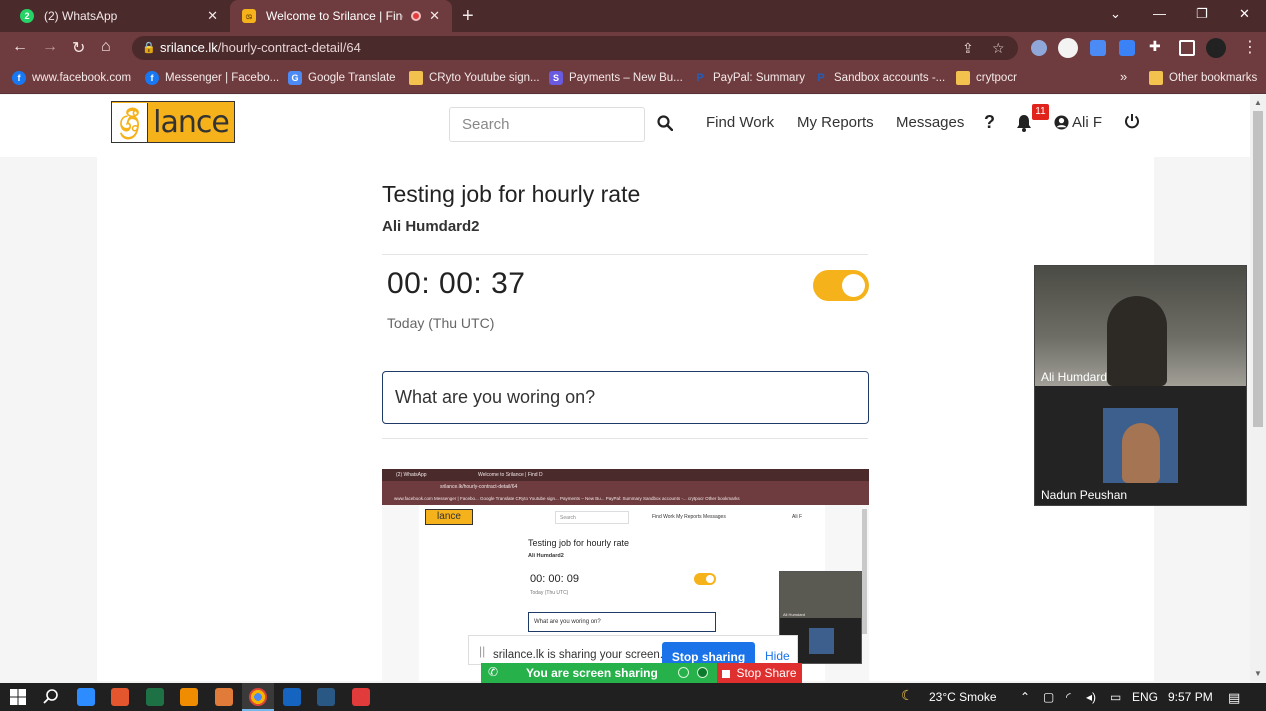  What do you see at coordinates (963, 697) in the screenshot?
I see `weather-text: 23°C Smoke` at bounding box center [963, 697].